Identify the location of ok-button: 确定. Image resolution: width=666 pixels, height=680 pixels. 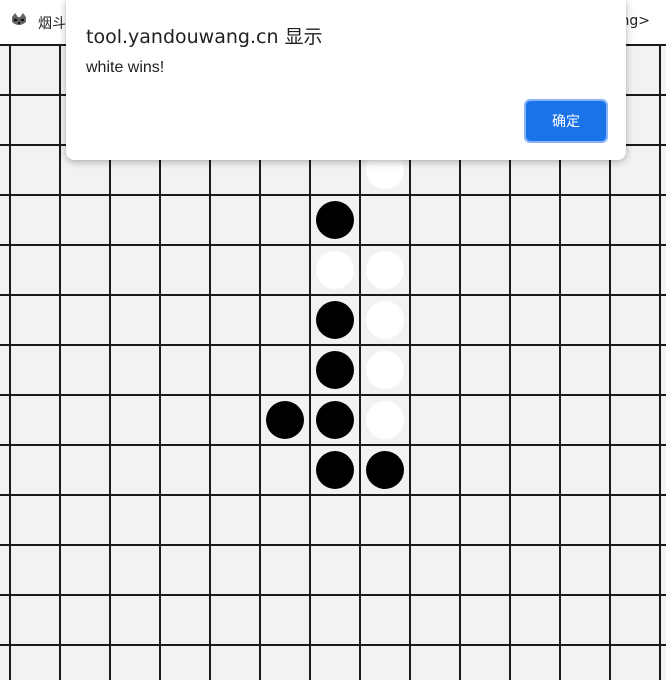
(566, 121).